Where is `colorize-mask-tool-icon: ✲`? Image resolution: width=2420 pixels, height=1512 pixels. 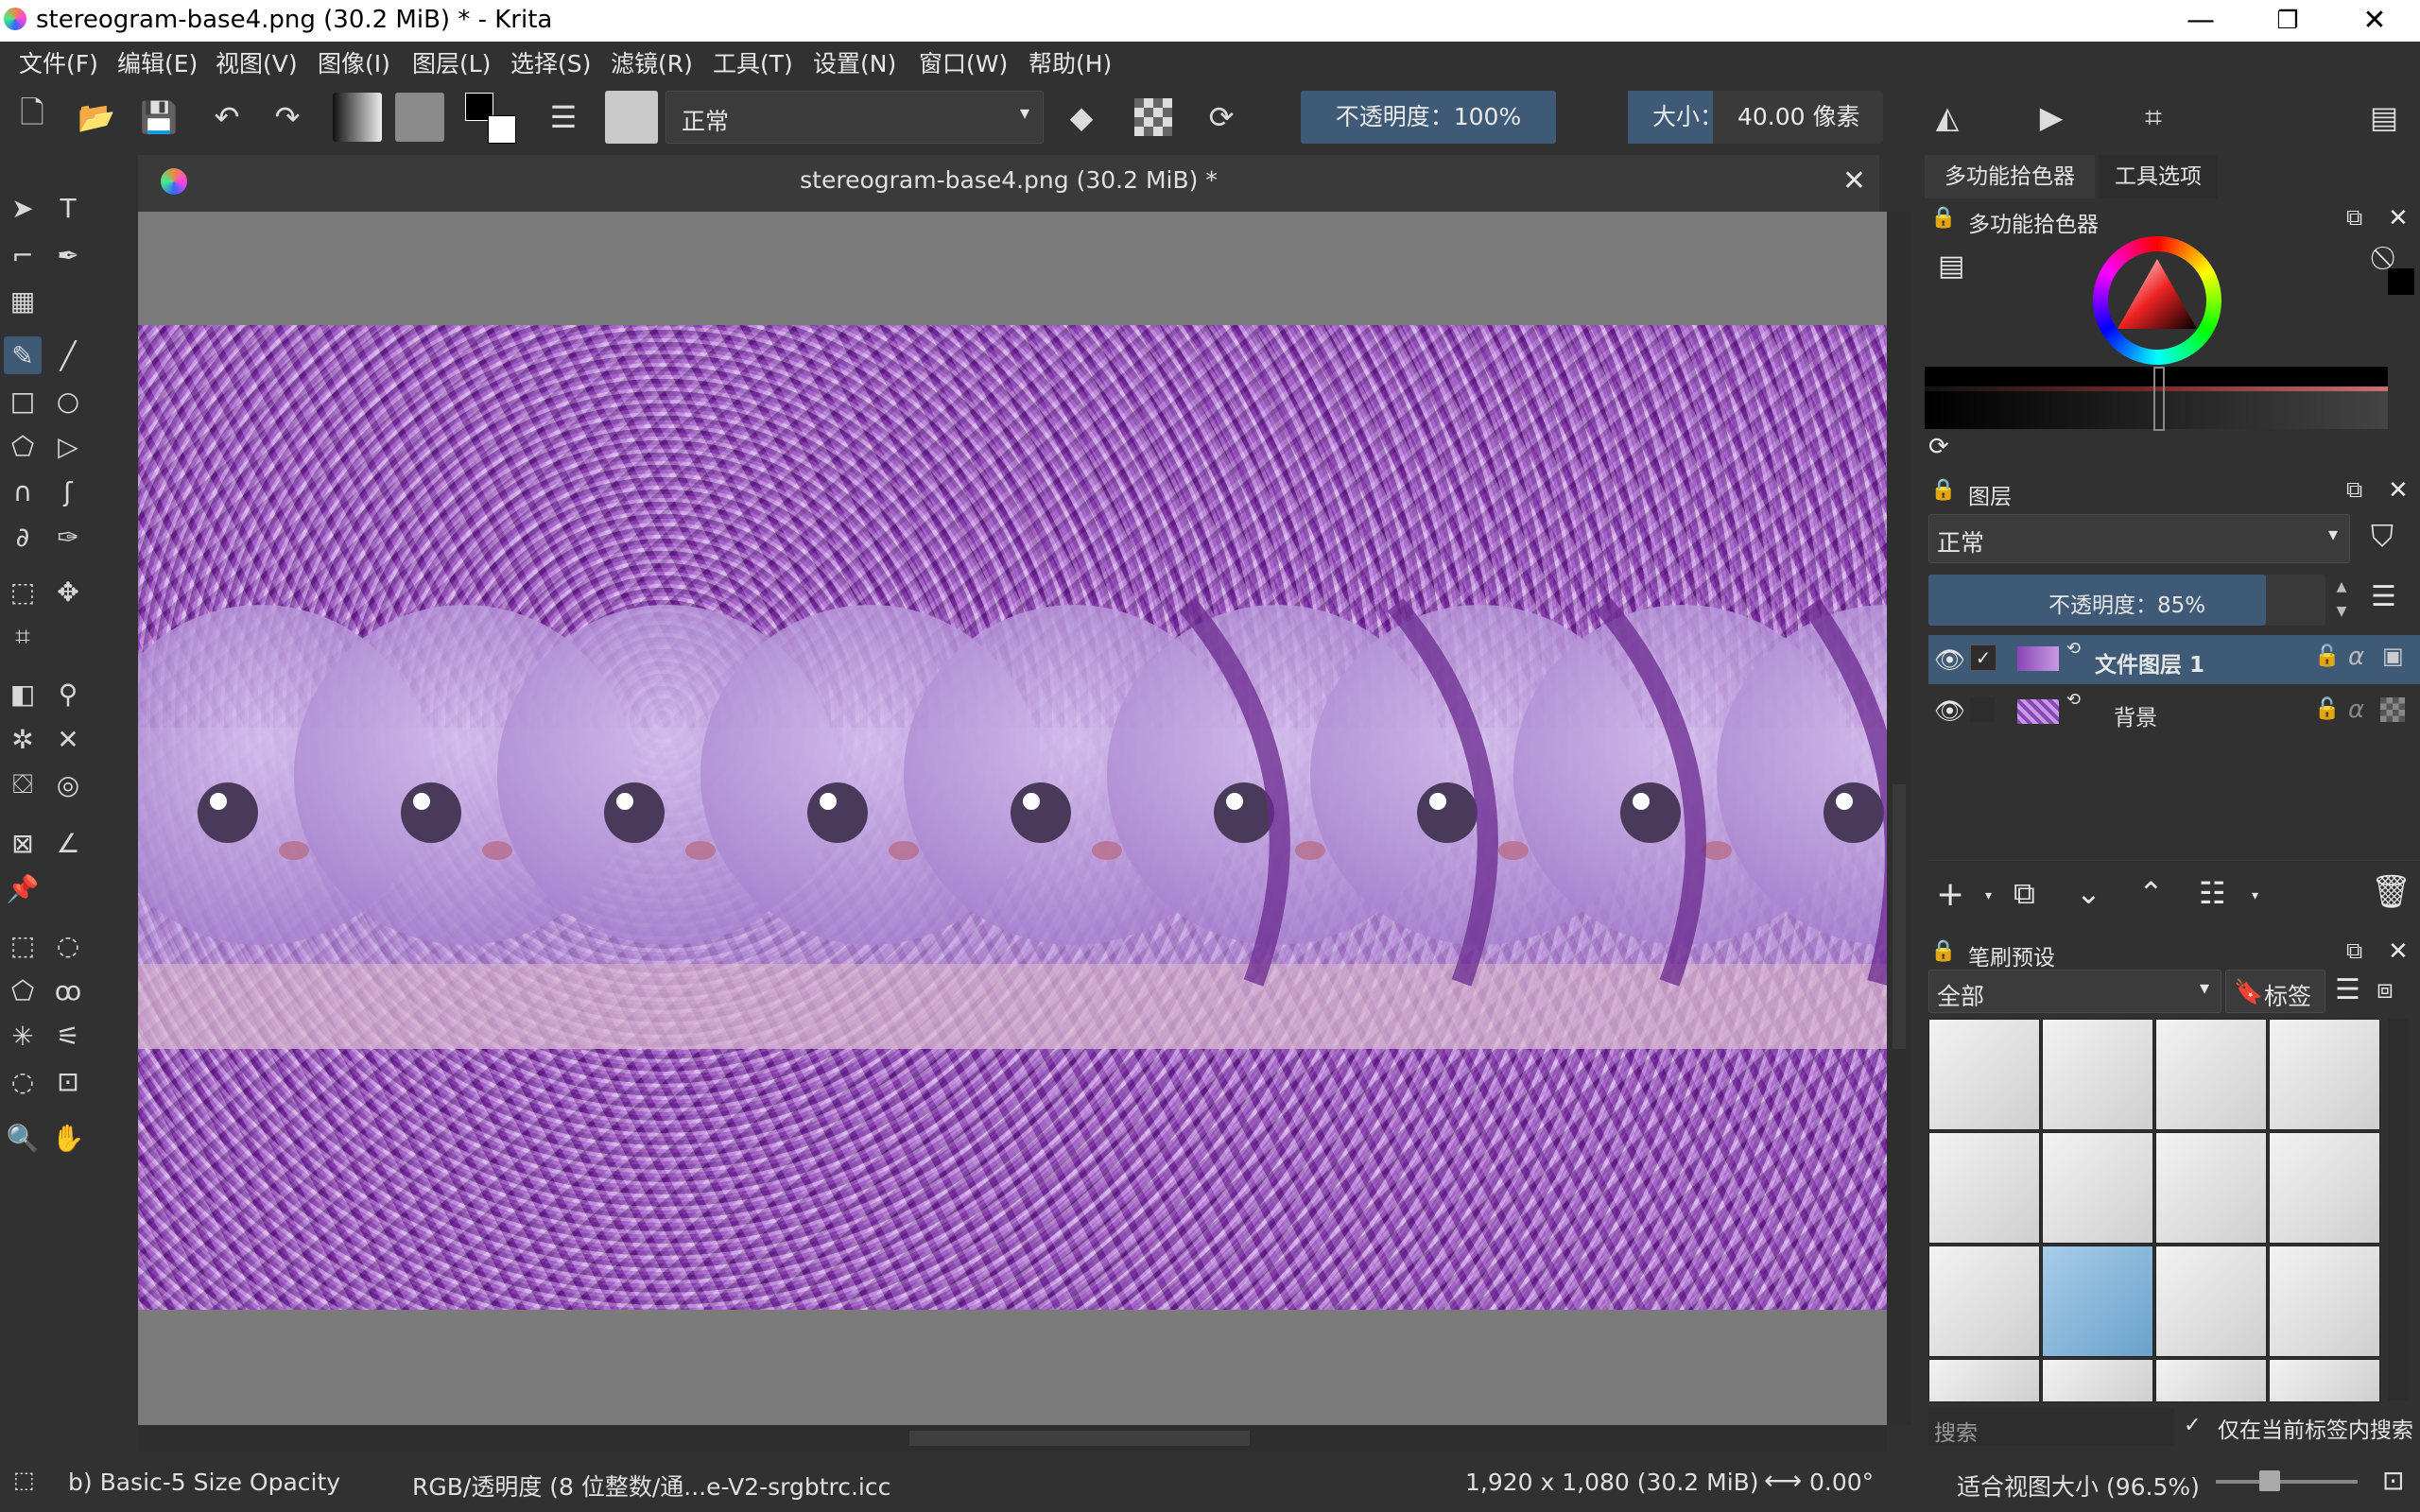 colorize-mask-tool-icon: ✲ is located at coordinates (23, 739).